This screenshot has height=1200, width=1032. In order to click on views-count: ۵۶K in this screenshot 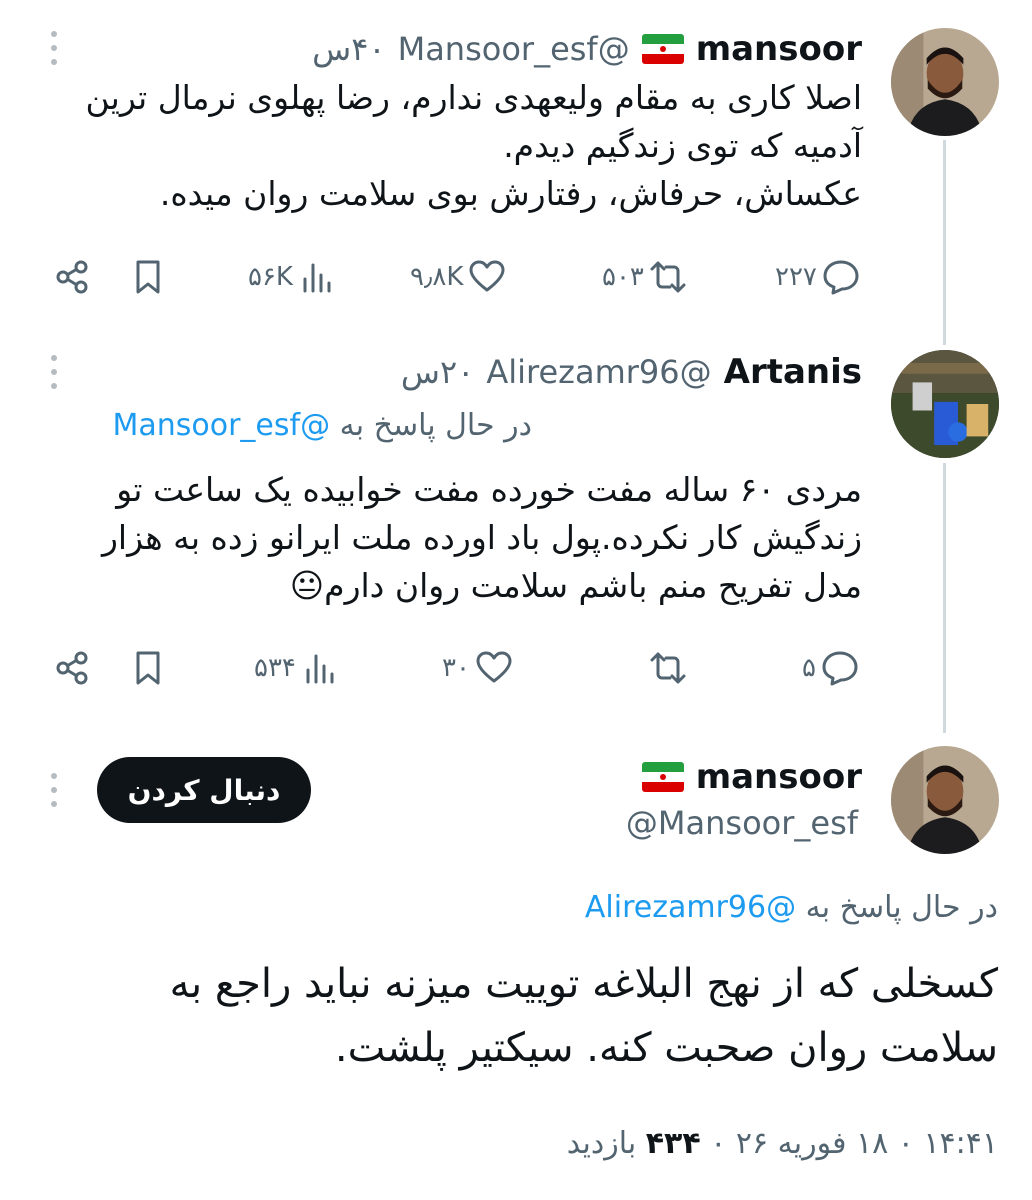, I will do `click(270, 277)`.